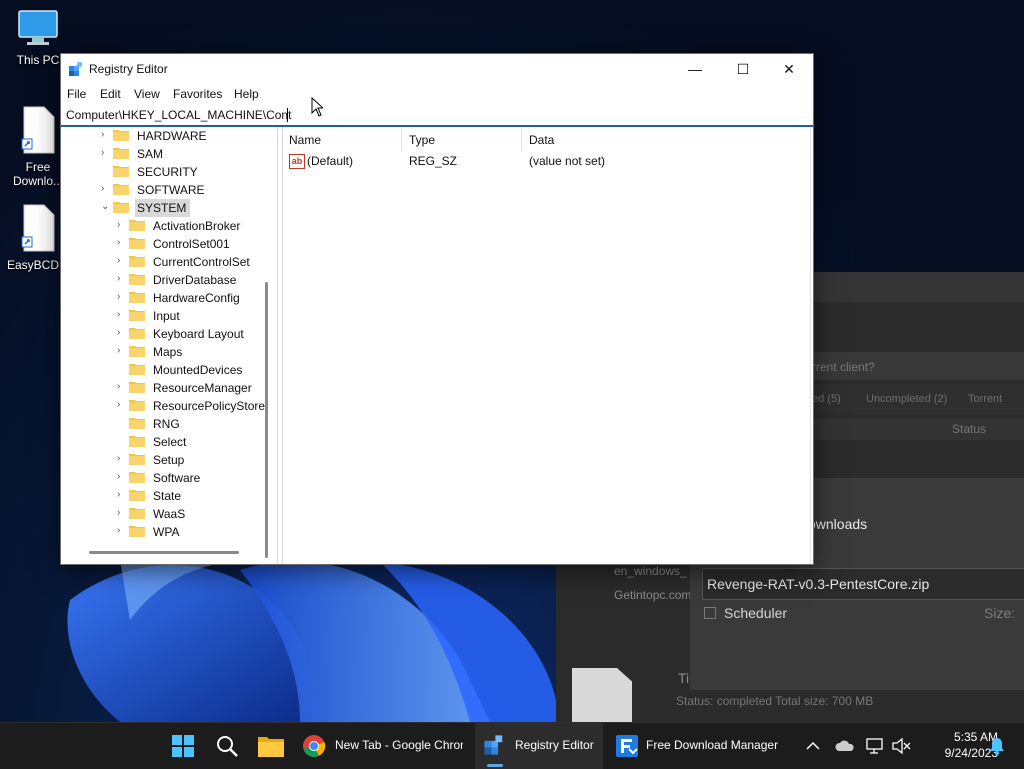  I want to click on value-name: (Default), so click(330, 161).